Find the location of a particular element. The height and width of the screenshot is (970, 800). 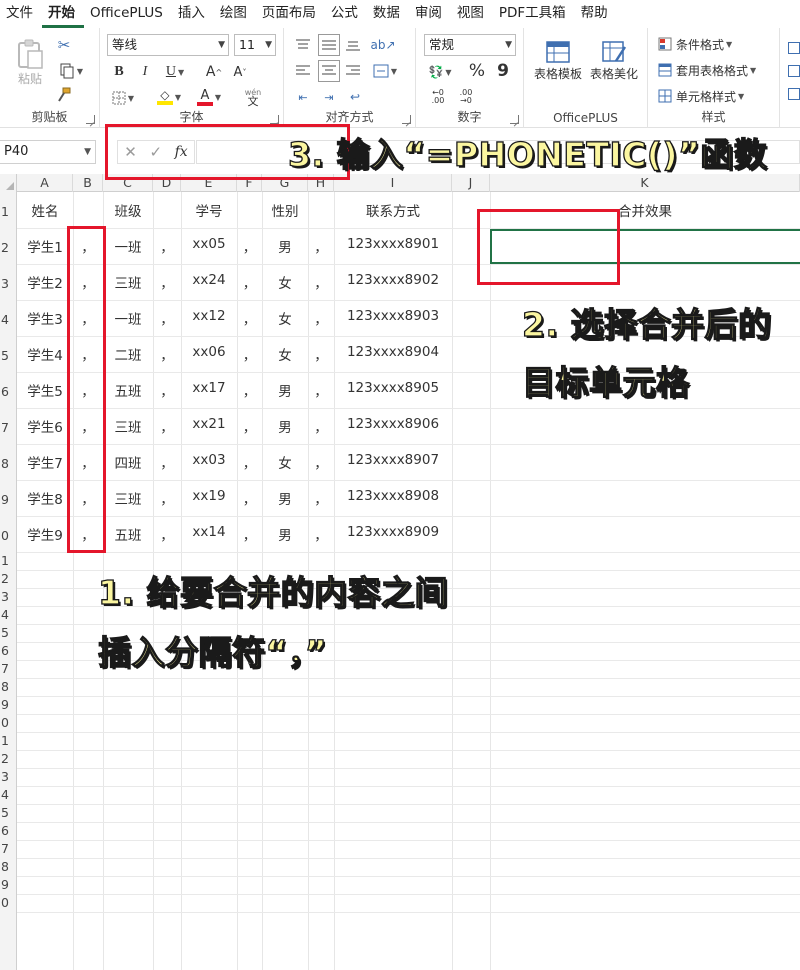

cell-id: xx24 is located at coordinates (209, 280).